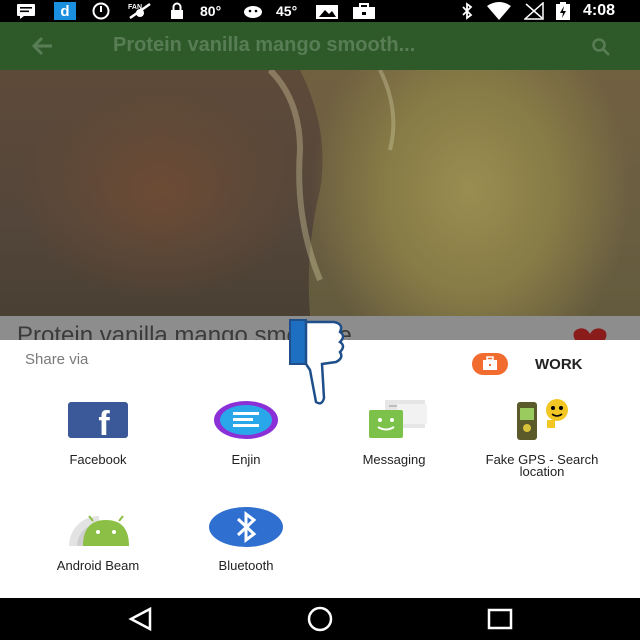  I want to click on clock-label: 4:08, so click(599, 10).